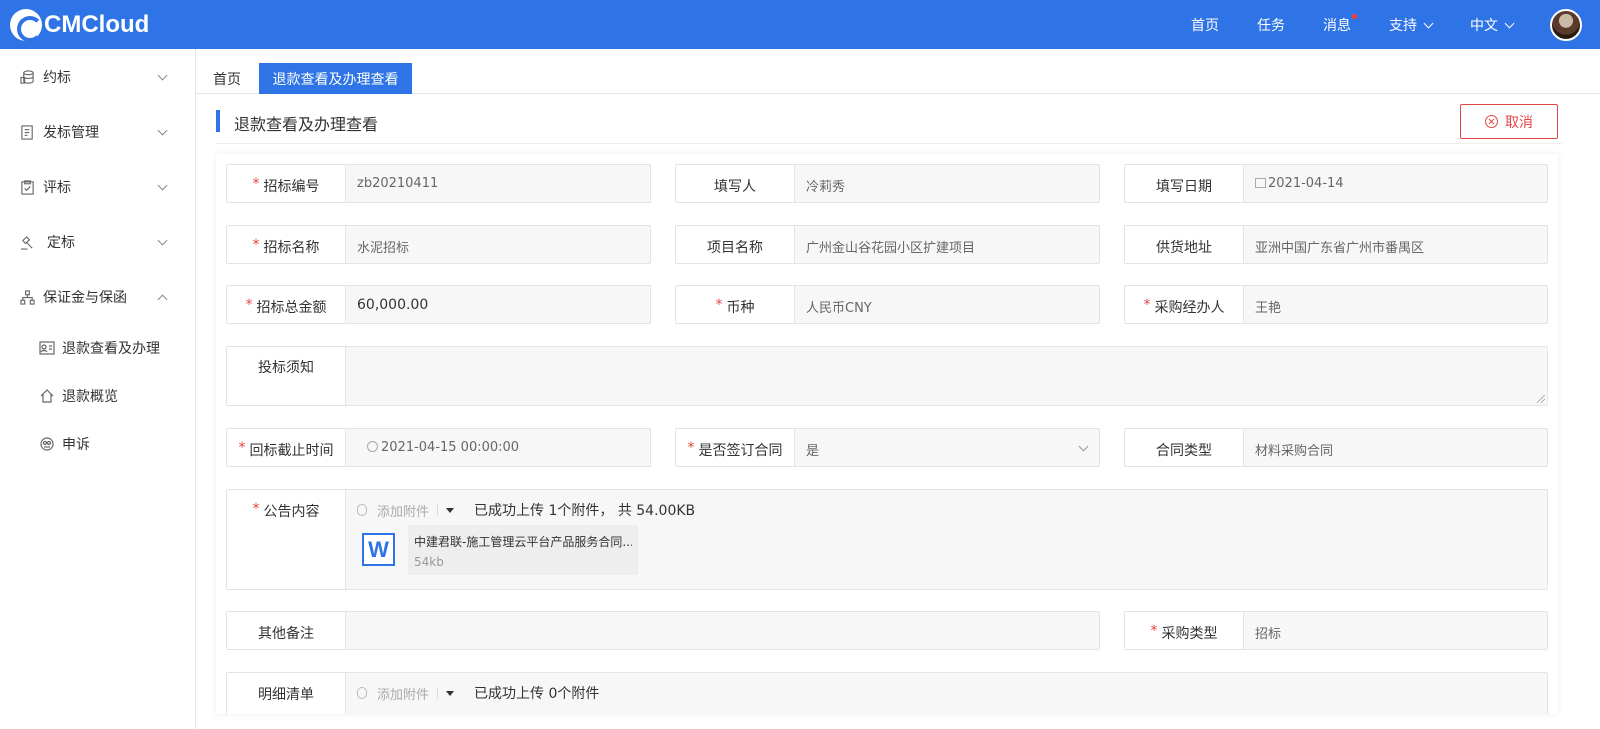 This screenshot has width=1600, height=729. What do you see at coordinates (383, 246) in the screenshot?
I see `bid-name-value: 水泥招标` at bounding box center [383, 246].